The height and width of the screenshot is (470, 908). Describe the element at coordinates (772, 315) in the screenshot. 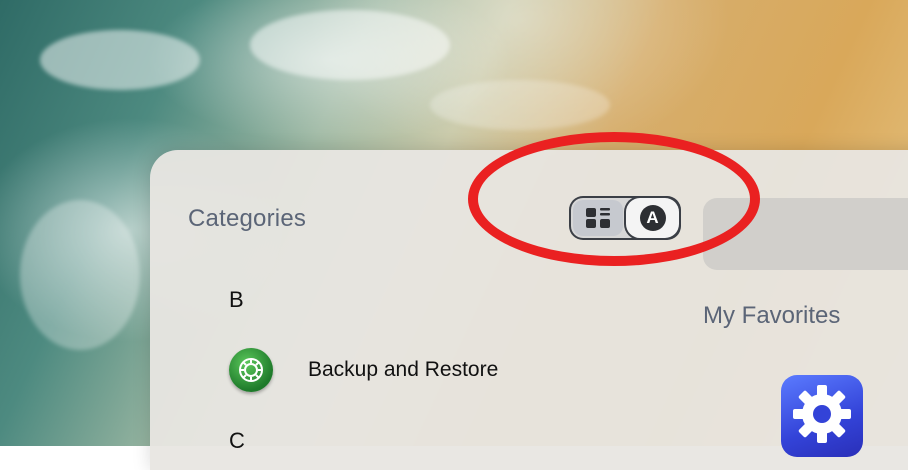

I see `favorites-heading: My Favorites` at that location.